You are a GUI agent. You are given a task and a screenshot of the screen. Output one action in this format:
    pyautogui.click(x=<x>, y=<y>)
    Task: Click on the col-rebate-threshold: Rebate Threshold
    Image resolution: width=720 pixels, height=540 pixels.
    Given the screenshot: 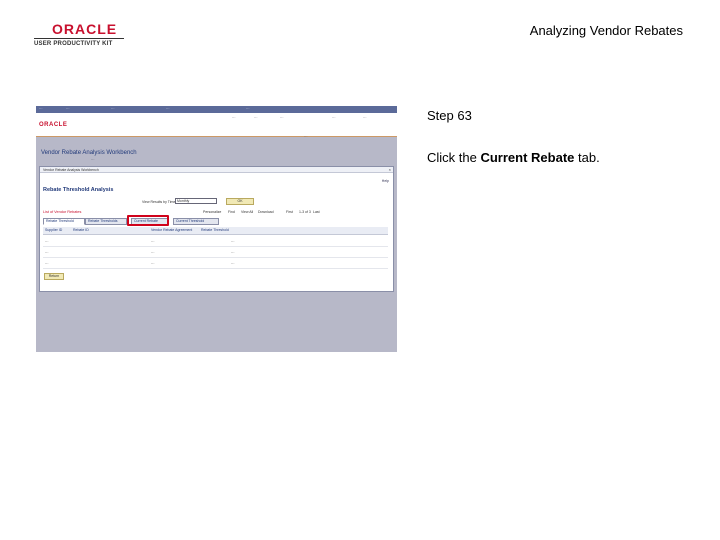 What is the action you would take?
    pyautogui.click(x=215, y=230)
    